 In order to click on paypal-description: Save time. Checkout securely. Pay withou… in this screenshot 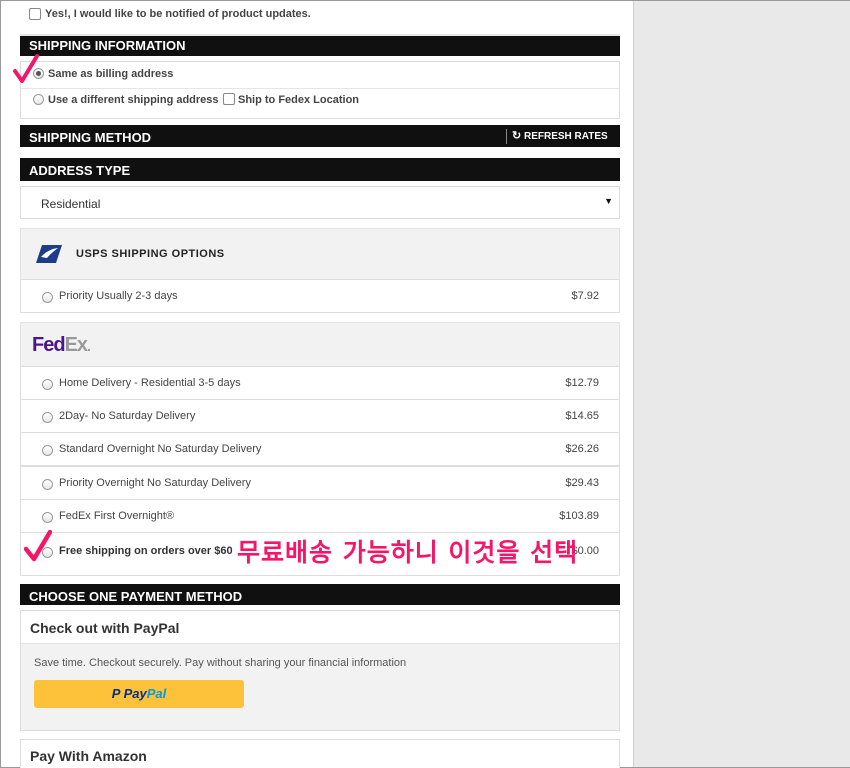, I will do `click(220, 663)`.